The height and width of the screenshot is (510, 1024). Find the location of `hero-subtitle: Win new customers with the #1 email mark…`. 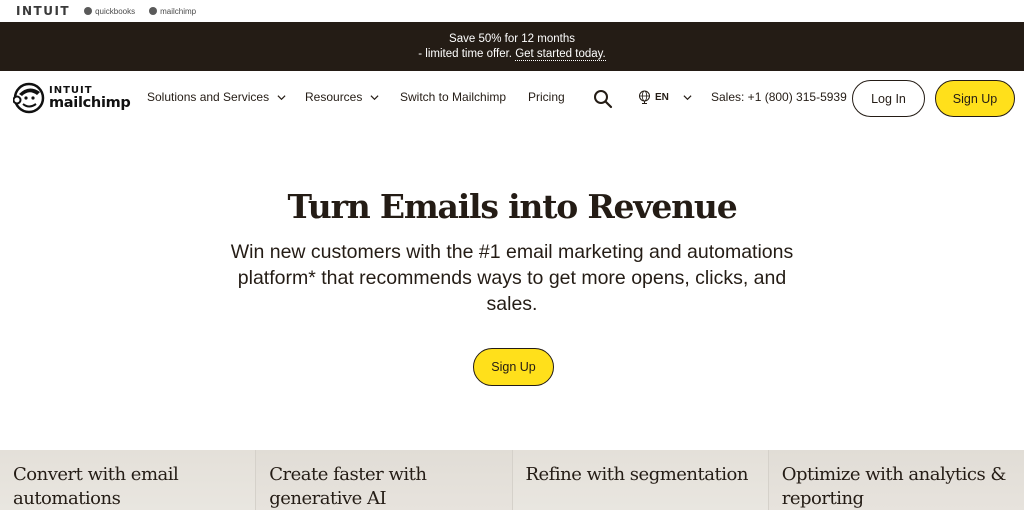

hero-subtitle: Win new customers with the #1 email mark… is located at coordinates (512, 278).